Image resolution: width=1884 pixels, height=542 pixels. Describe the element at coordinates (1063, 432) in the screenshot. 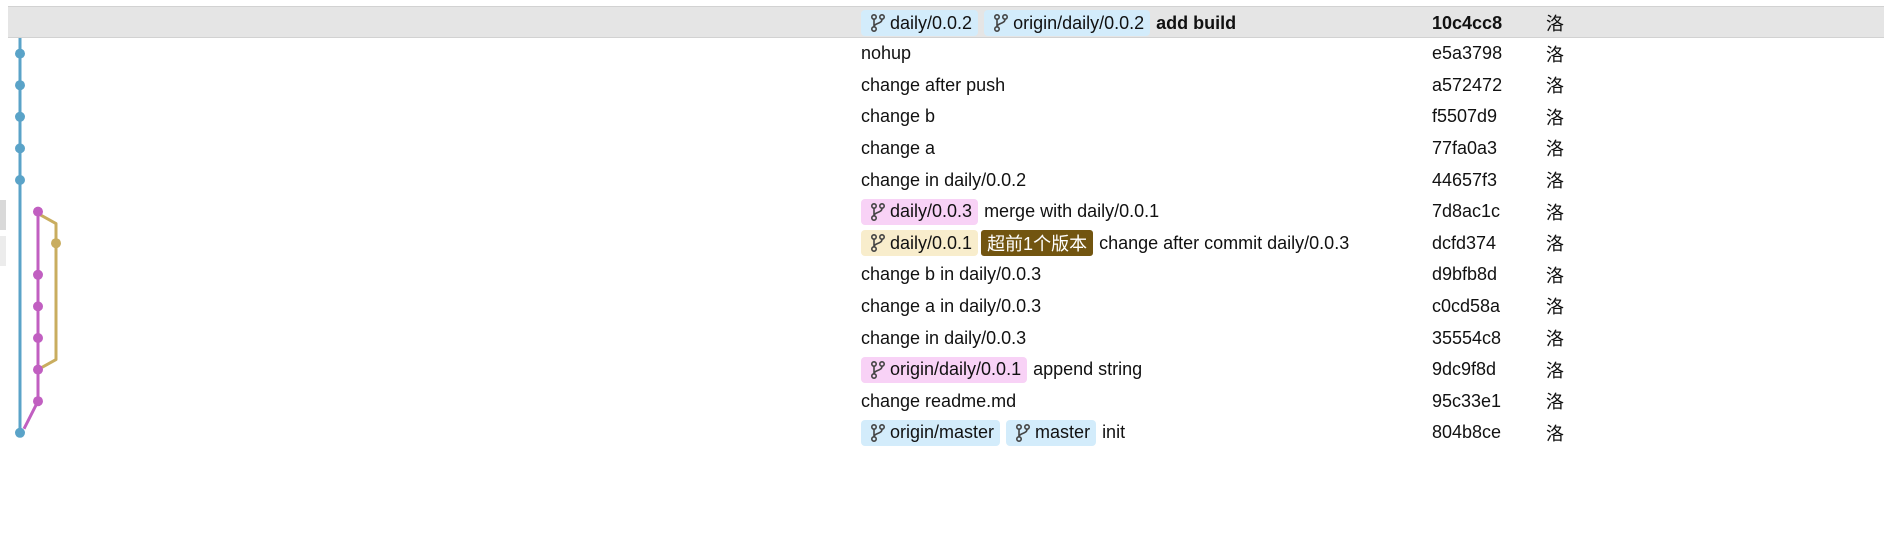

I see `branch-tag-label: master` at that location.